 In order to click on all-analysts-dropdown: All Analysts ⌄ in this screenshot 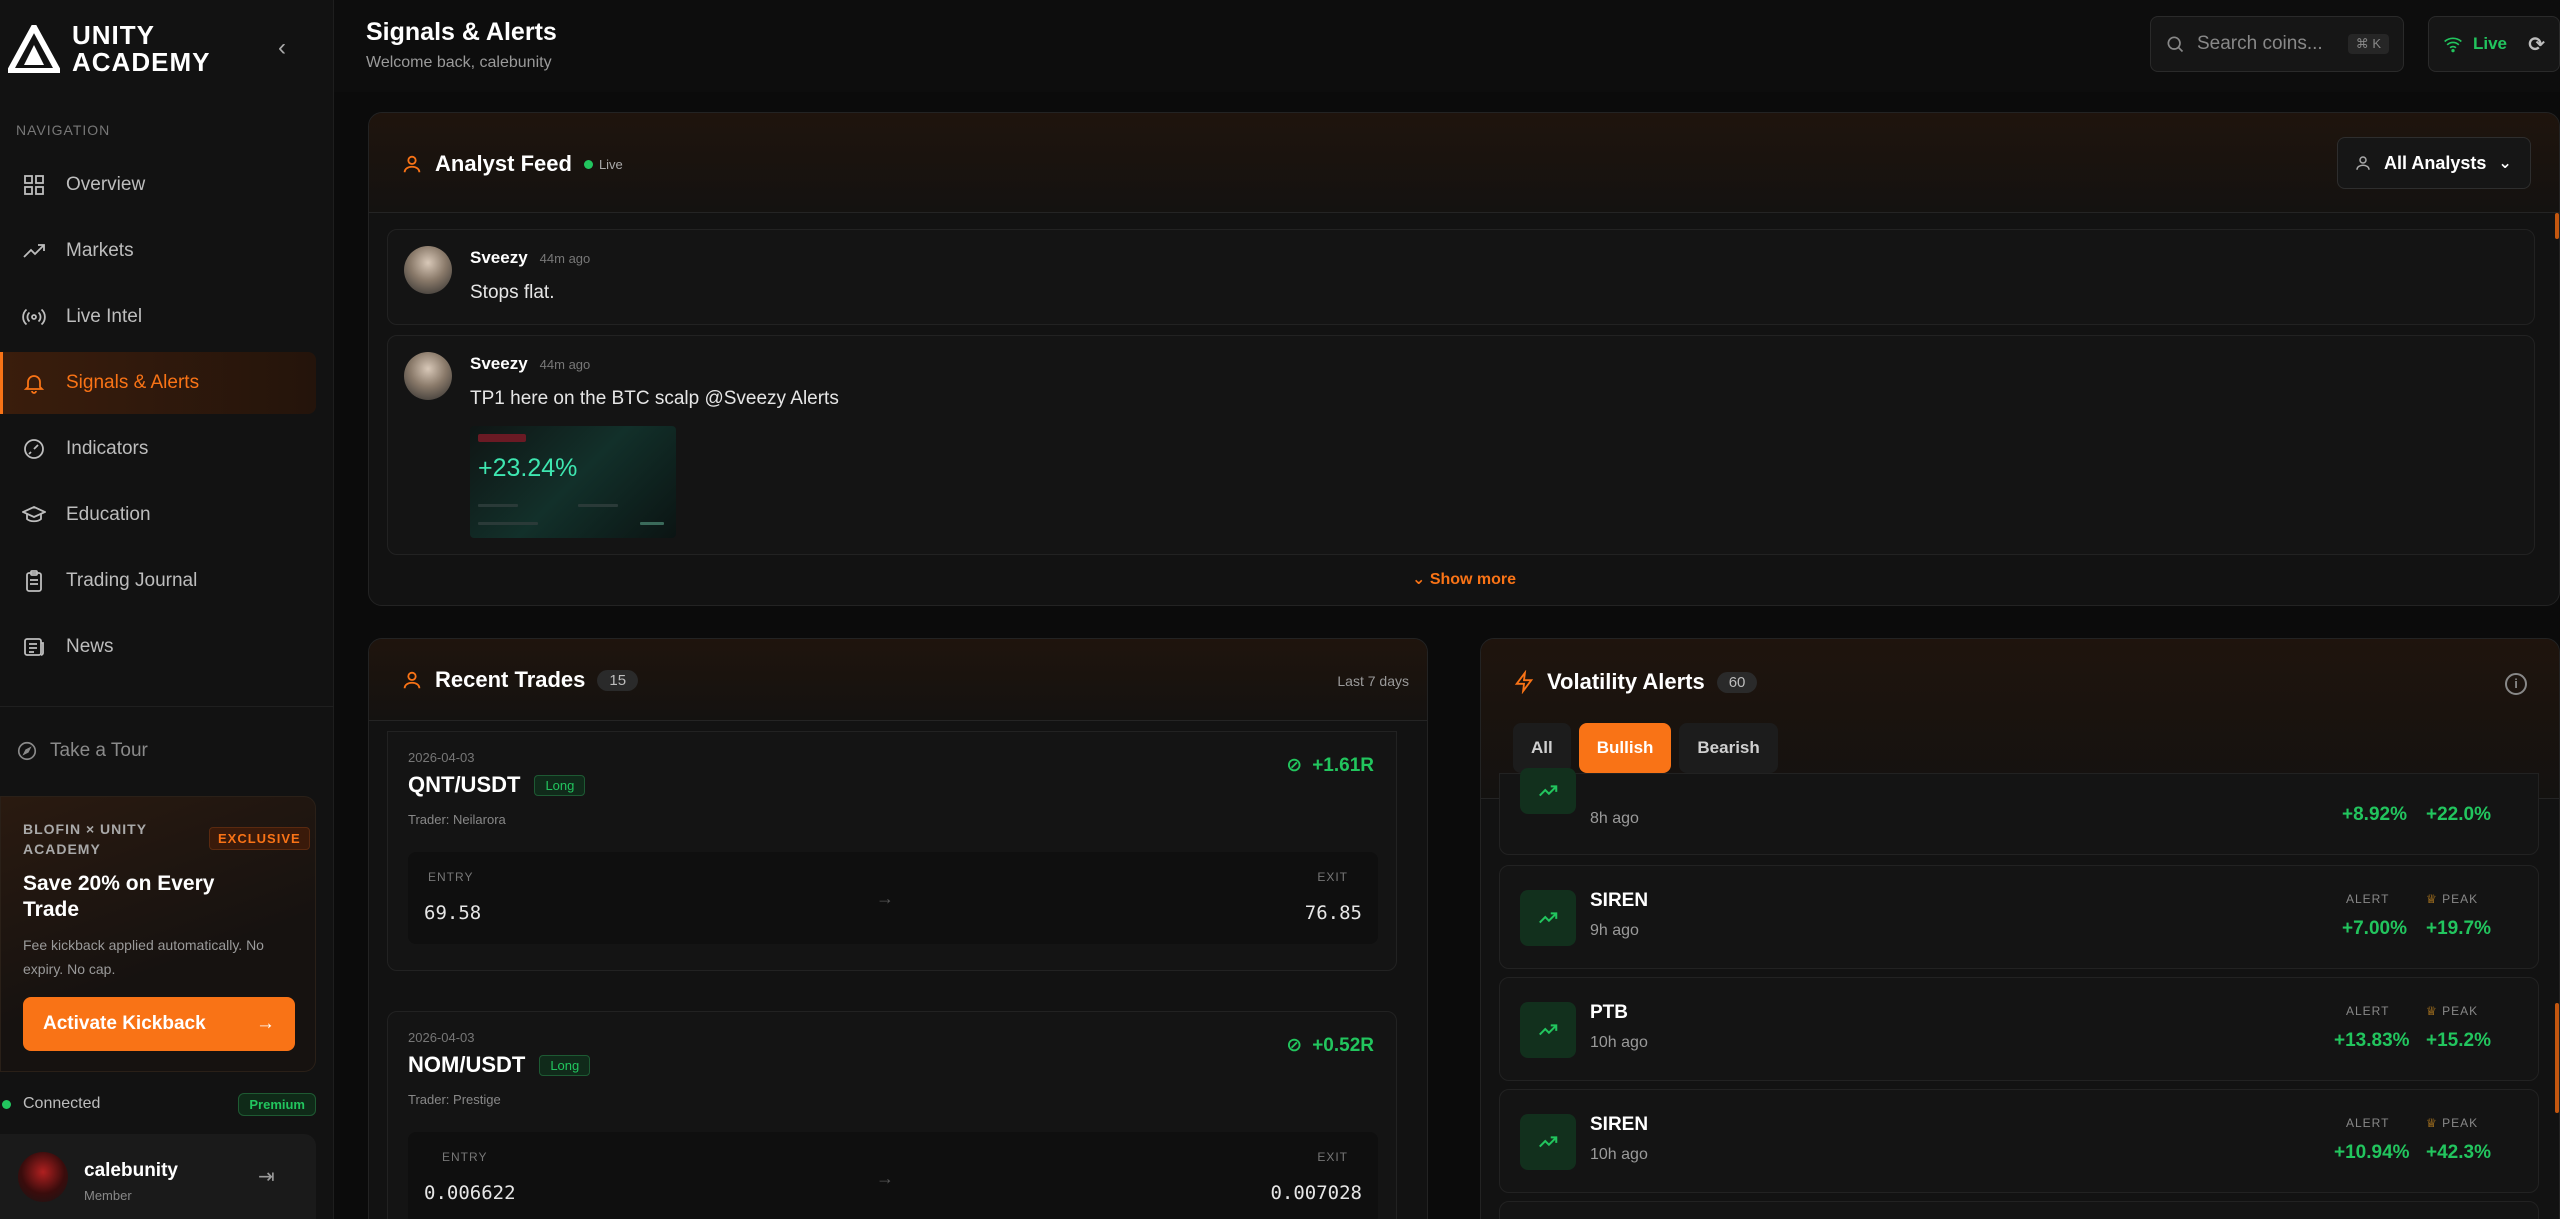, I will do `click(2434, 163)`.